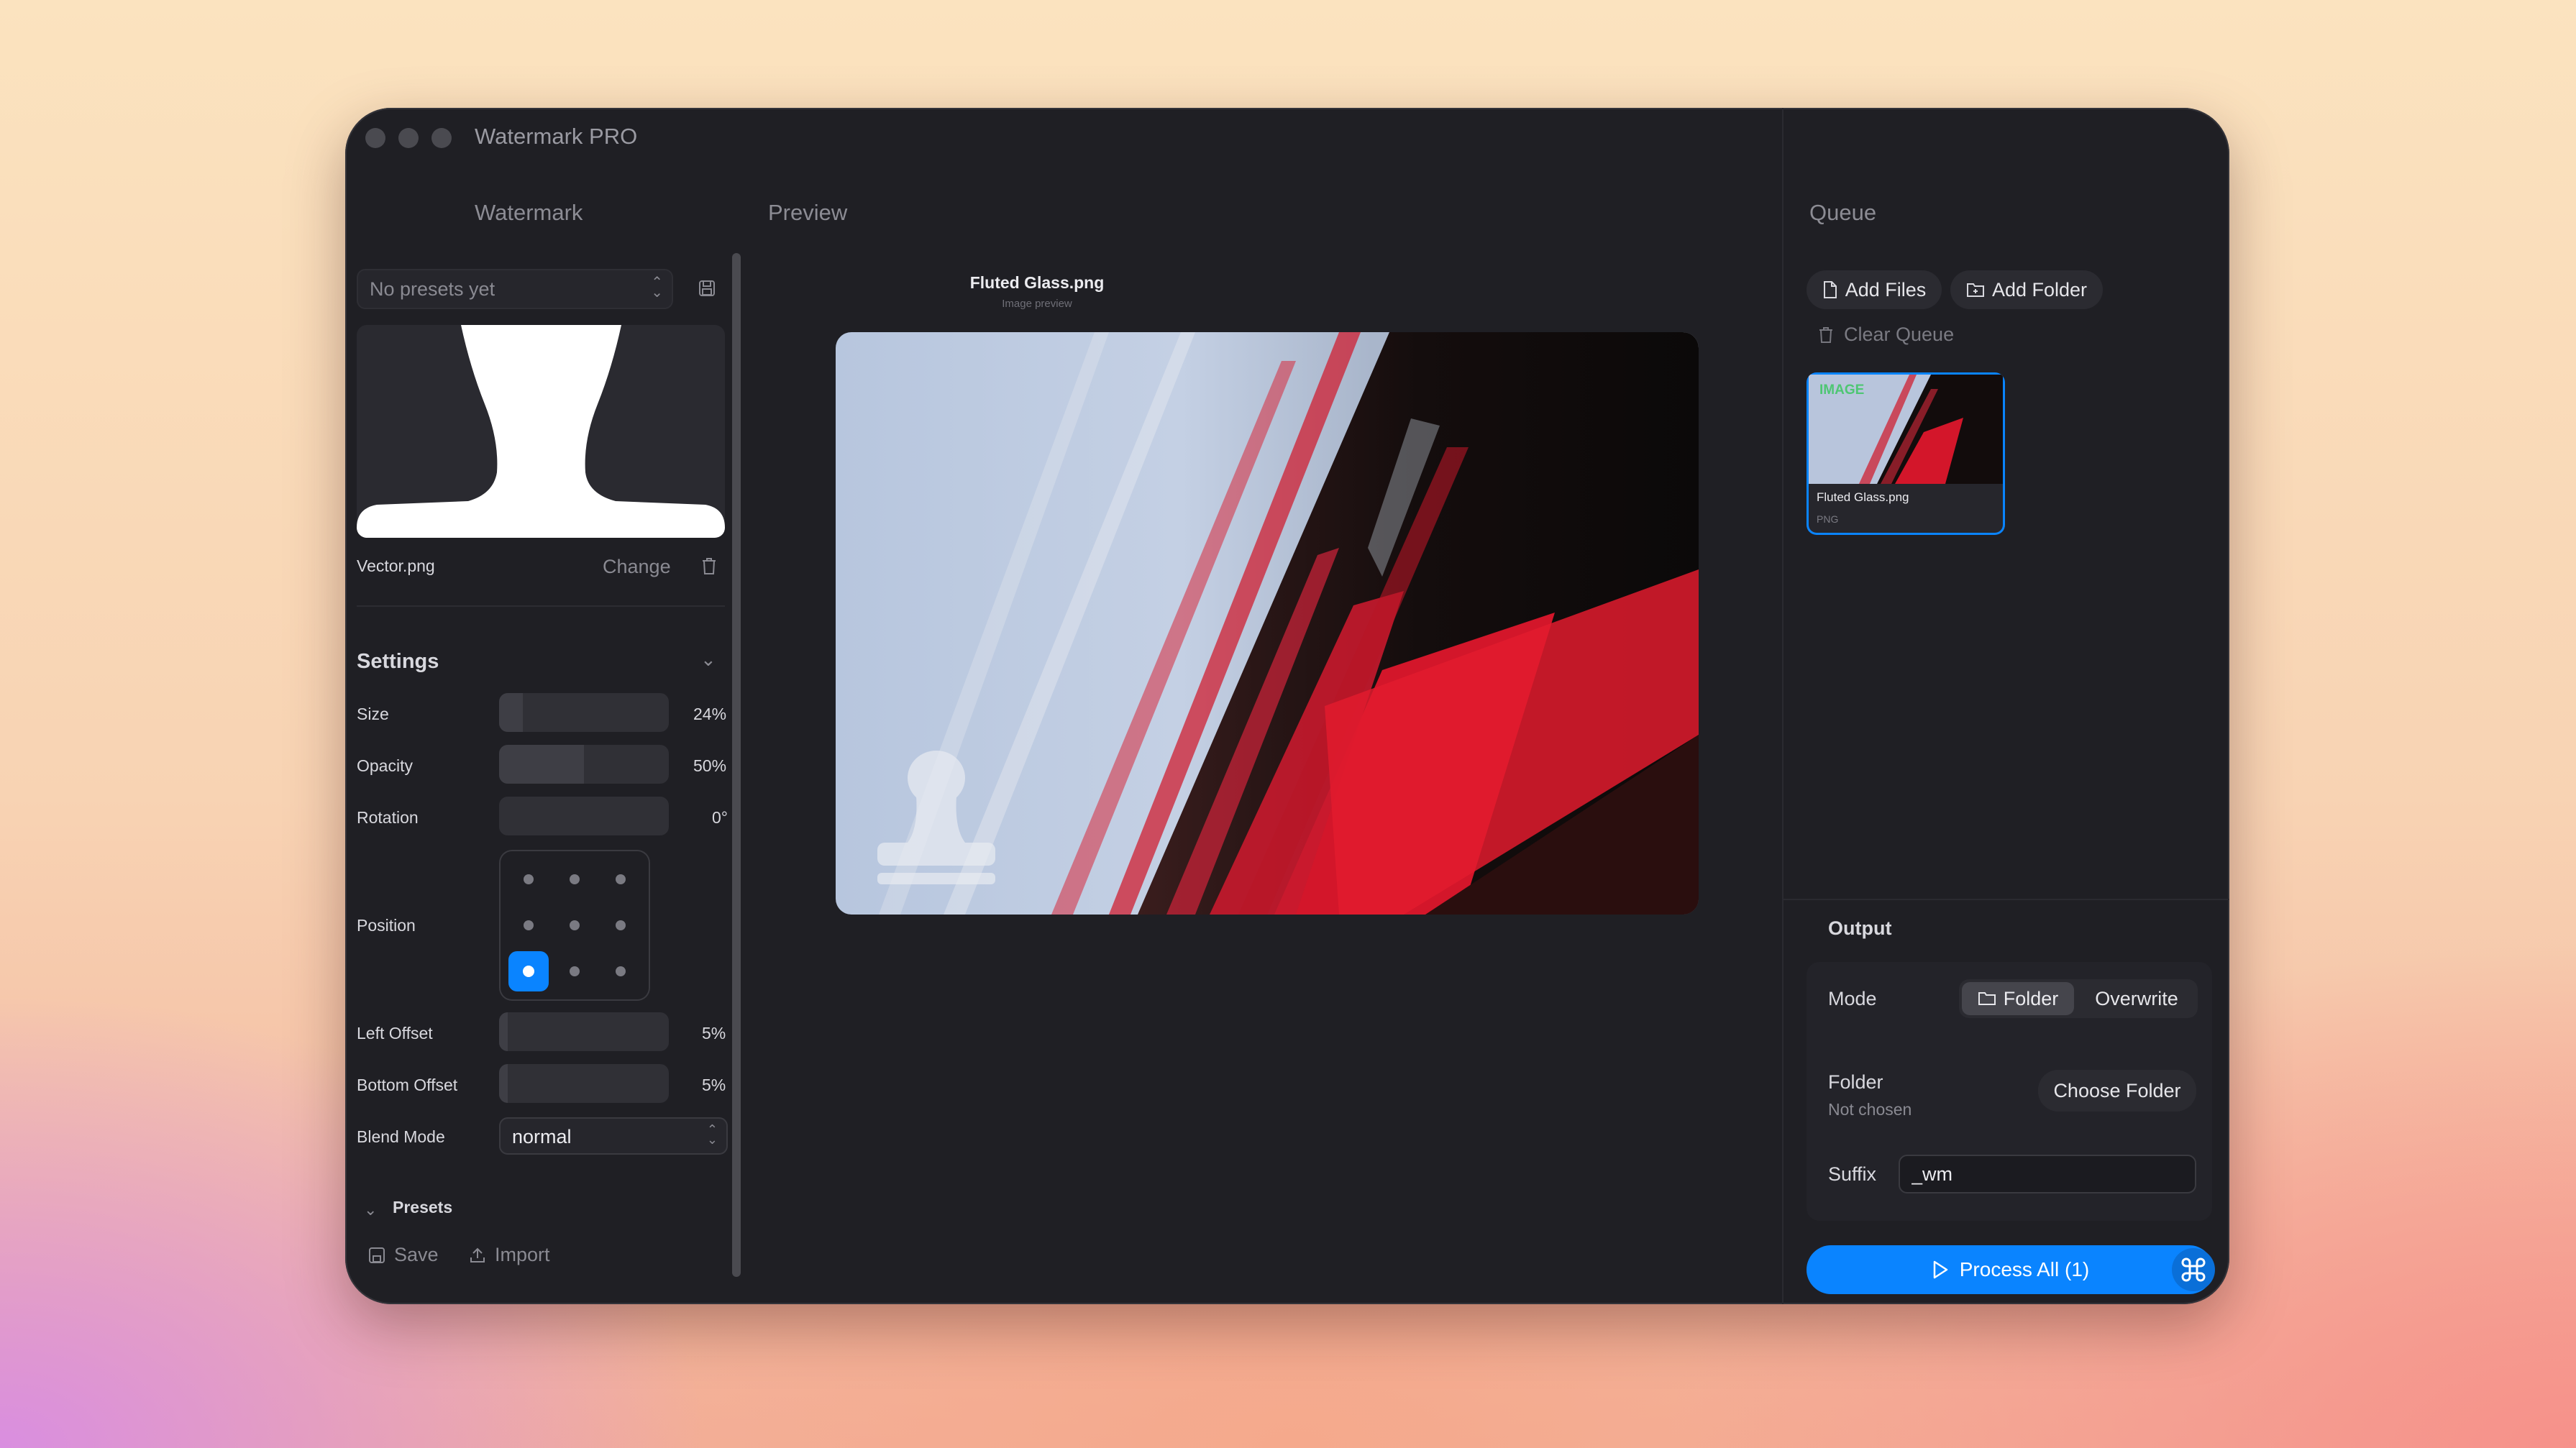 The height and width of the screenshot is (1448, 2576). I want to click on bottom-offset-value: 5%, so click(714, 1085).